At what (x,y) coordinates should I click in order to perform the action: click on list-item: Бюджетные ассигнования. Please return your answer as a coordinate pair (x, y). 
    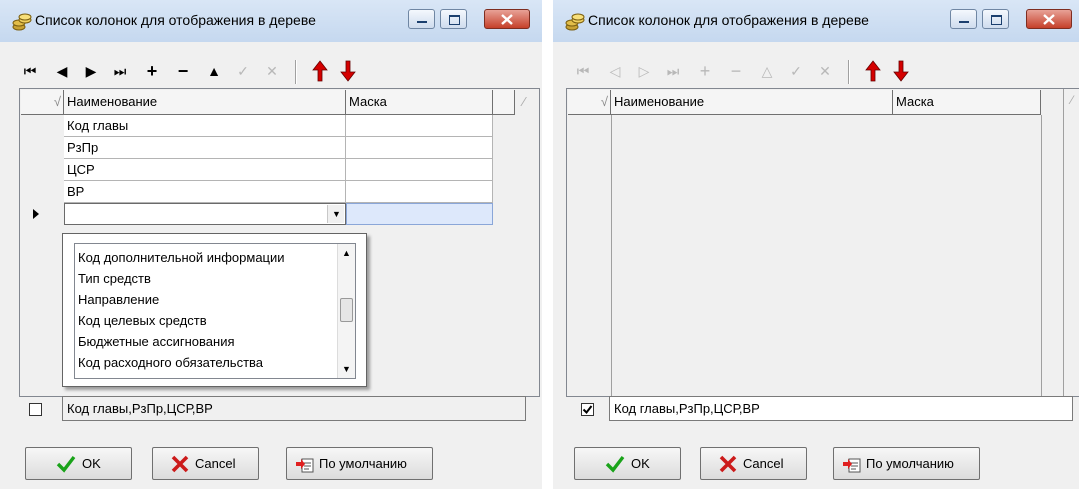
    Looking at the image, I should click on (156, 341).